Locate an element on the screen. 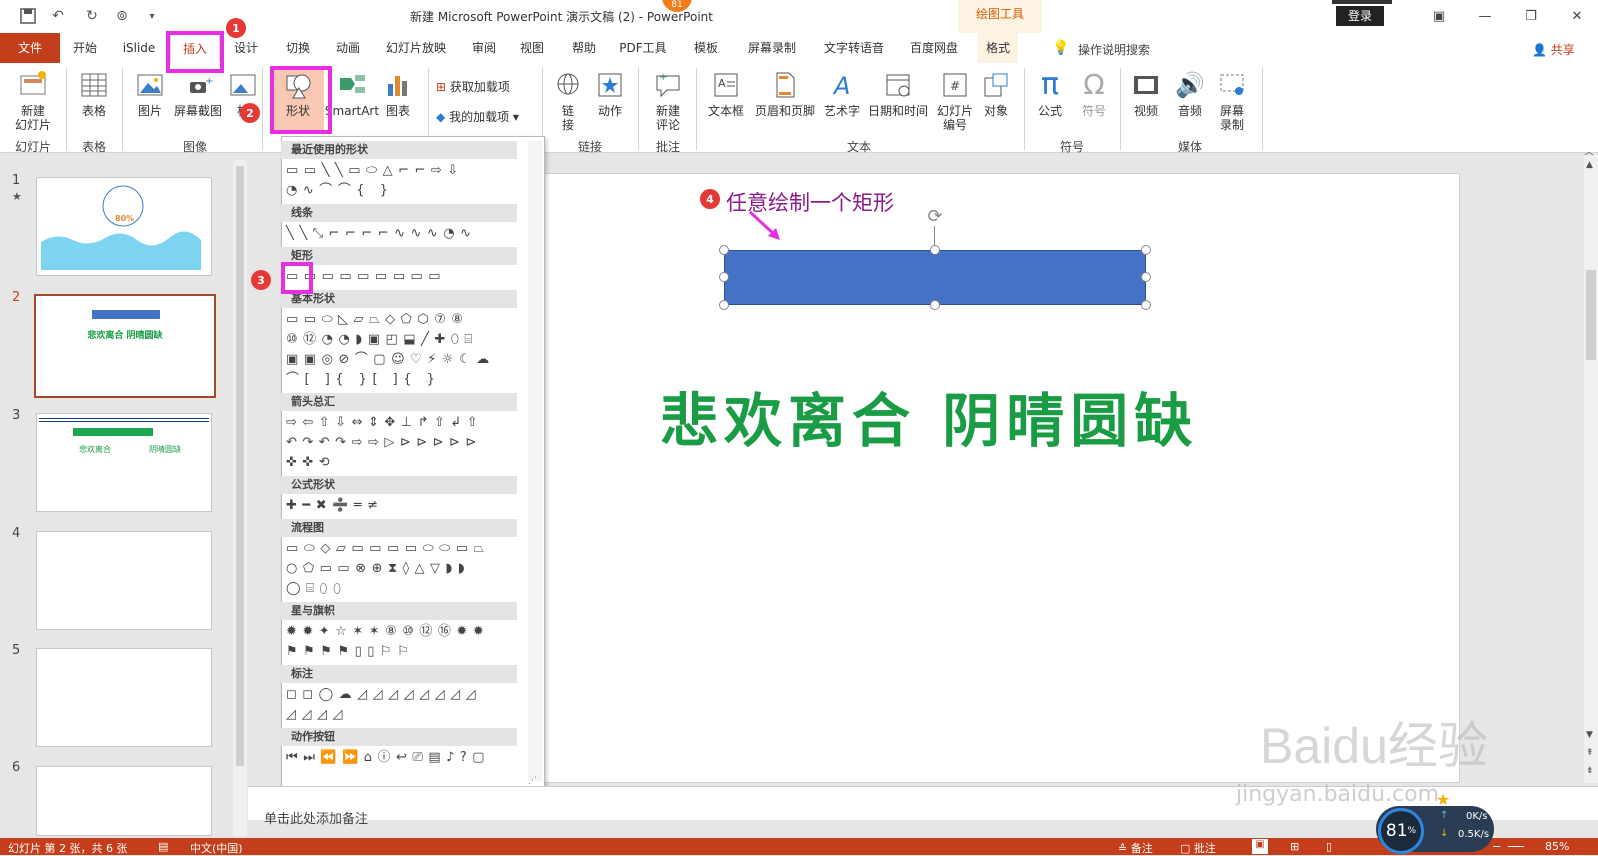 The width and height of the screenshot is (1598, 856). undo-icon: ↶ is located at coordinates (58, 16).